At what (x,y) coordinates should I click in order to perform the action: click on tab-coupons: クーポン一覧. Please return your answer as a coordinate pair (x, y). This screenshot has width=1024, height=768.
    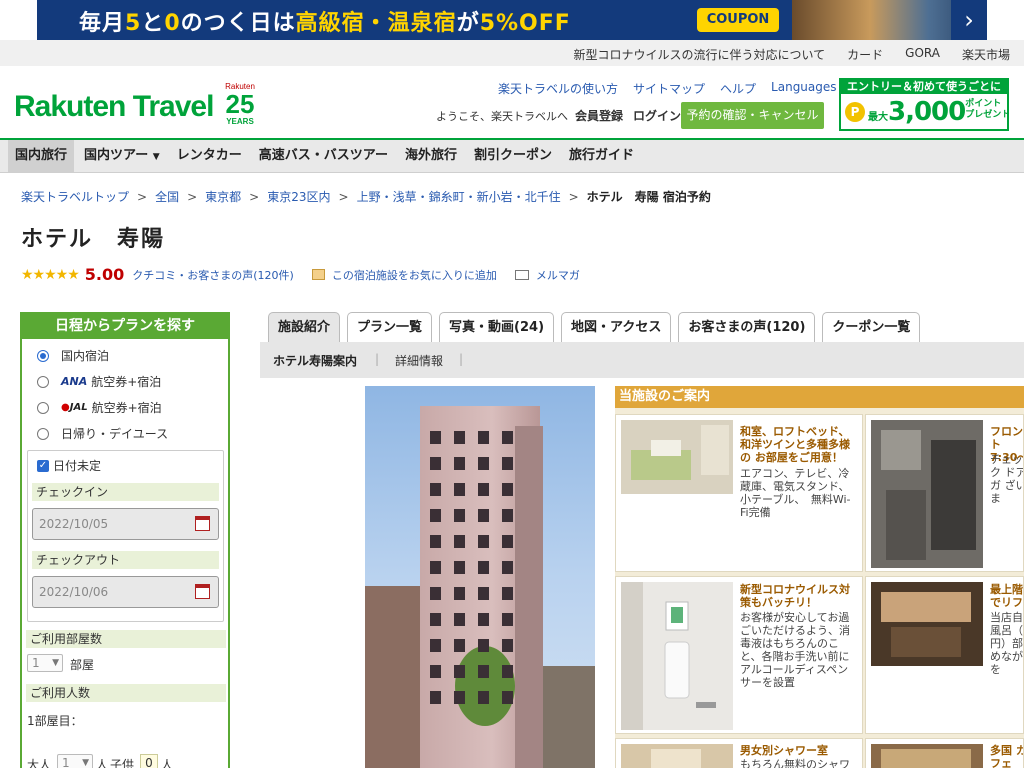
    Looking at the image, I should click on (871, 327).